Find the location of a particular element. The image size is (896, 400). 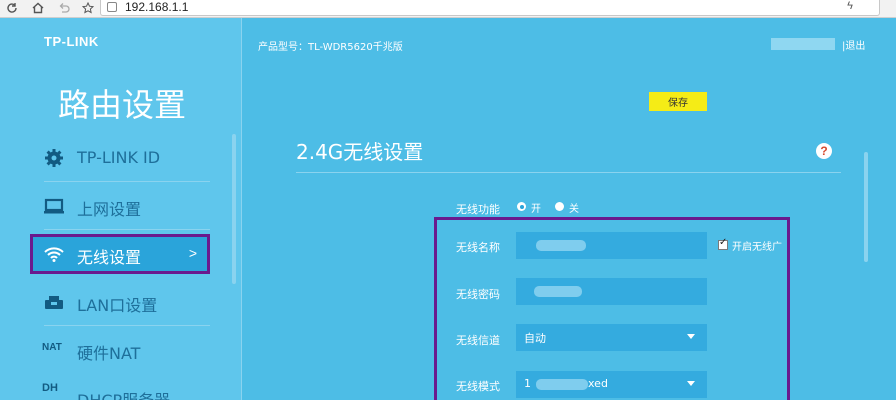

radio-off is located at coordinates (559, 206).